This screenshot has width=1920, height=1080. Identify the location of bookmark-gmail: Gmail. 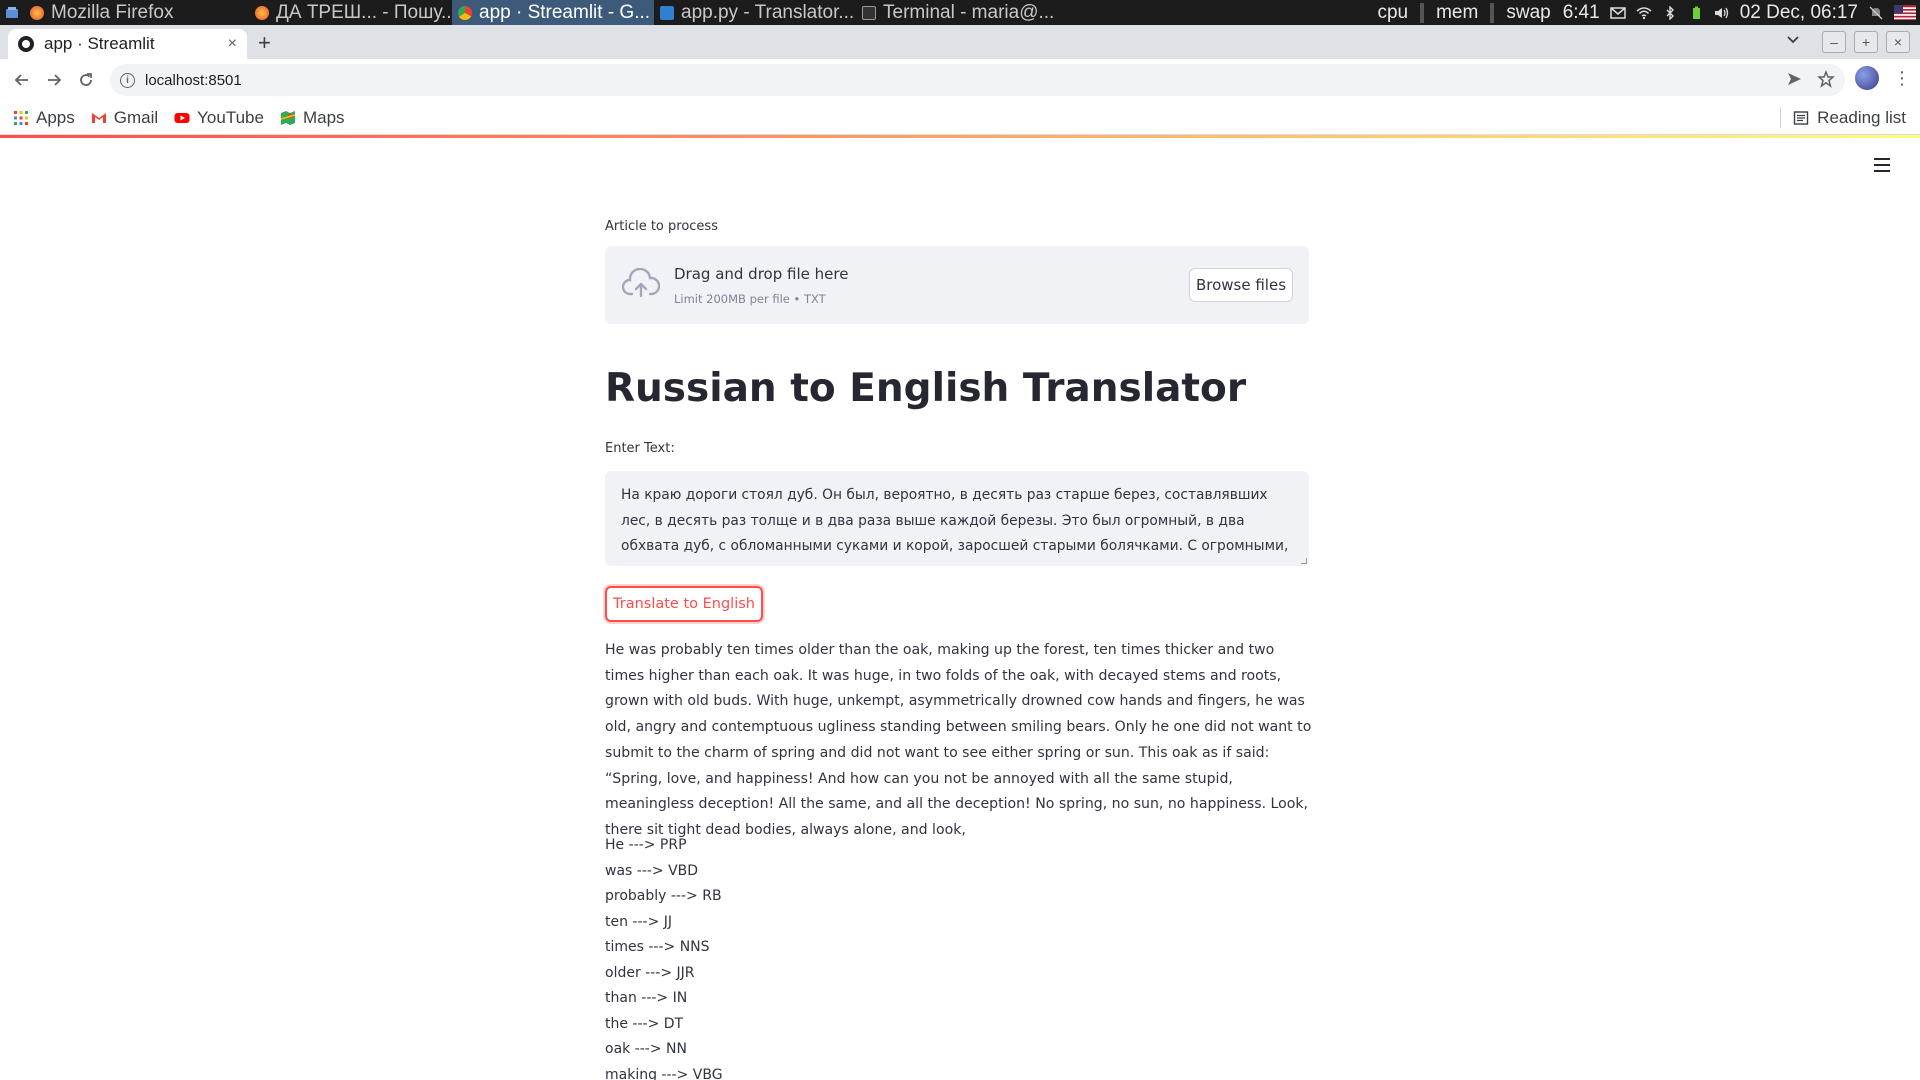
(124, 118).